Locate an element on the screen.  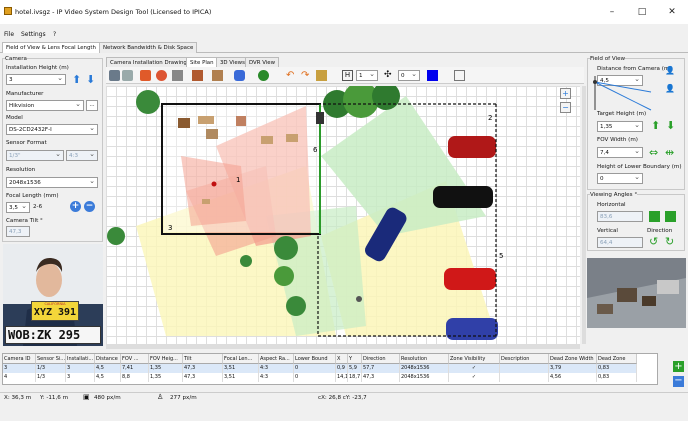
zoom-in-icon: + is located at coordinates (75, 206).